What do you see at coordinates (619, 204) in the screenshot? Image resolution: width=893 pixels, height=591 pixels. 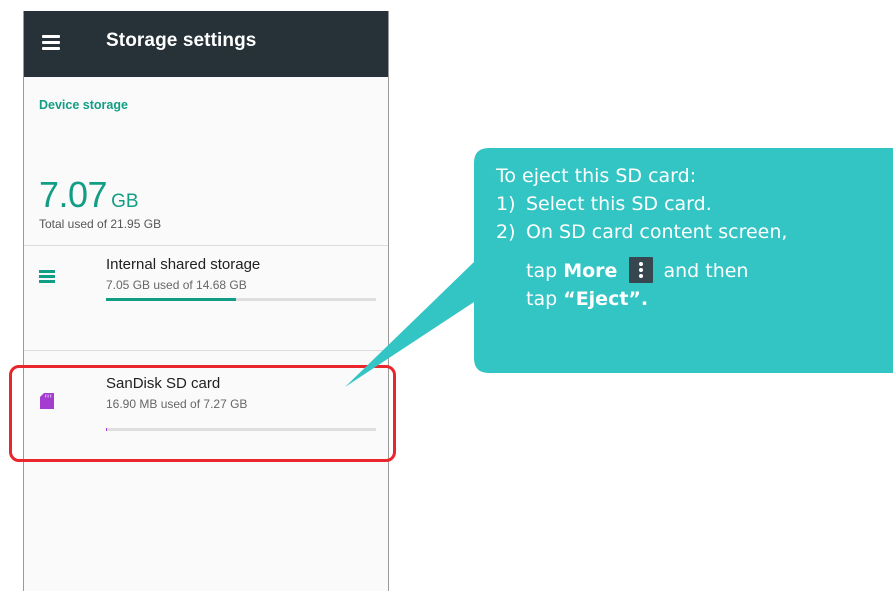 I see `step-1-text: Select this SD card.` at bounding box center [619, 204].